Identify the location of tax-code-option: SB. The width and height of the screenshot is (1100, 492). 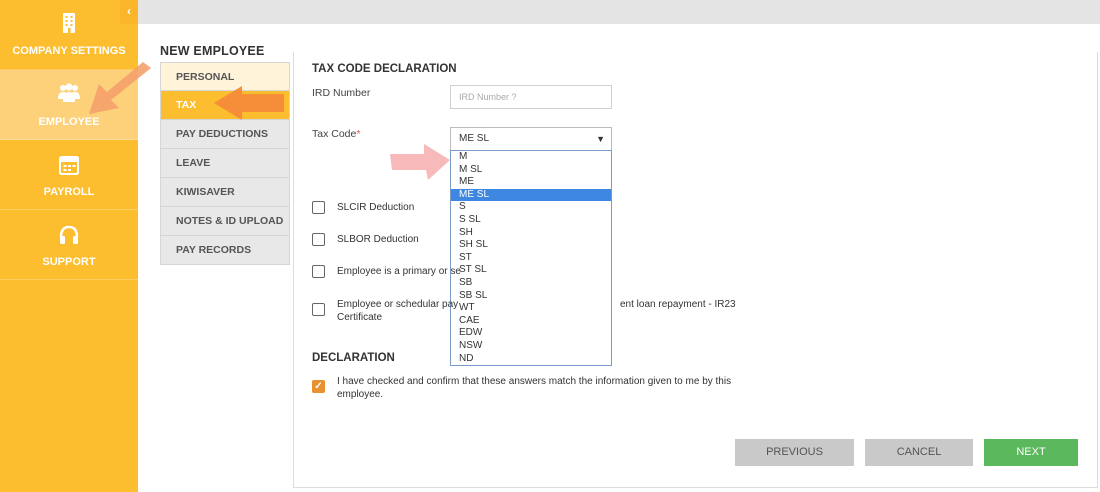
(531, 283).